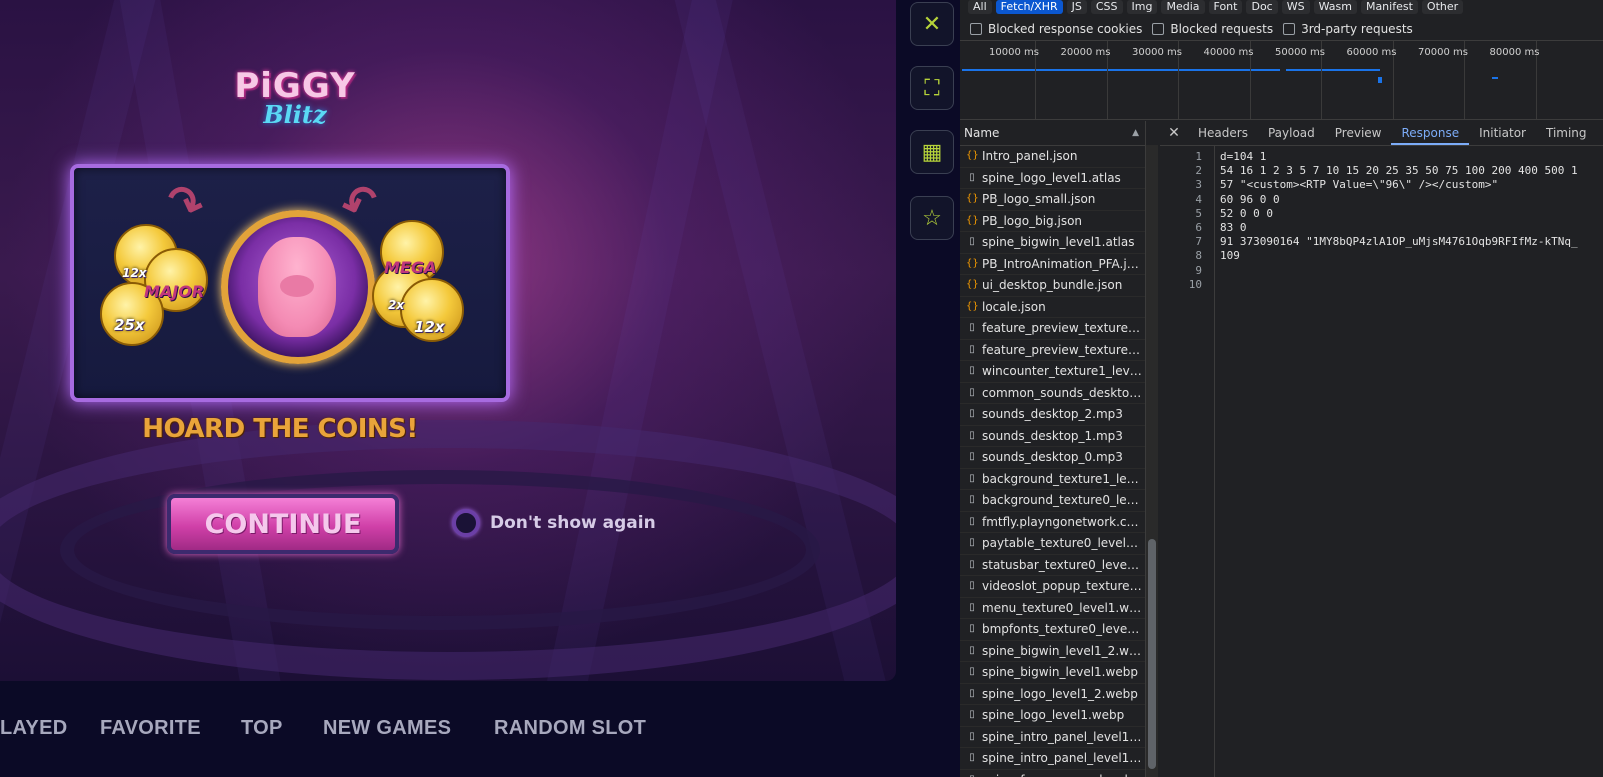 The image size is (1603, 777). I want to click on feature-panel: ↷ ↶ 12x 25x MAJOR MEGA 2x 12x, so click(290, 283).